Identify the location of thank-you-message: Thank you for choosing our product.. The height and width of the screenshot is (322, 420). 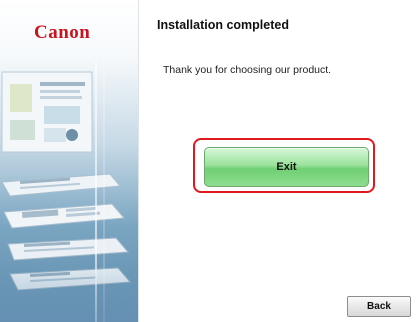
(247, 70).